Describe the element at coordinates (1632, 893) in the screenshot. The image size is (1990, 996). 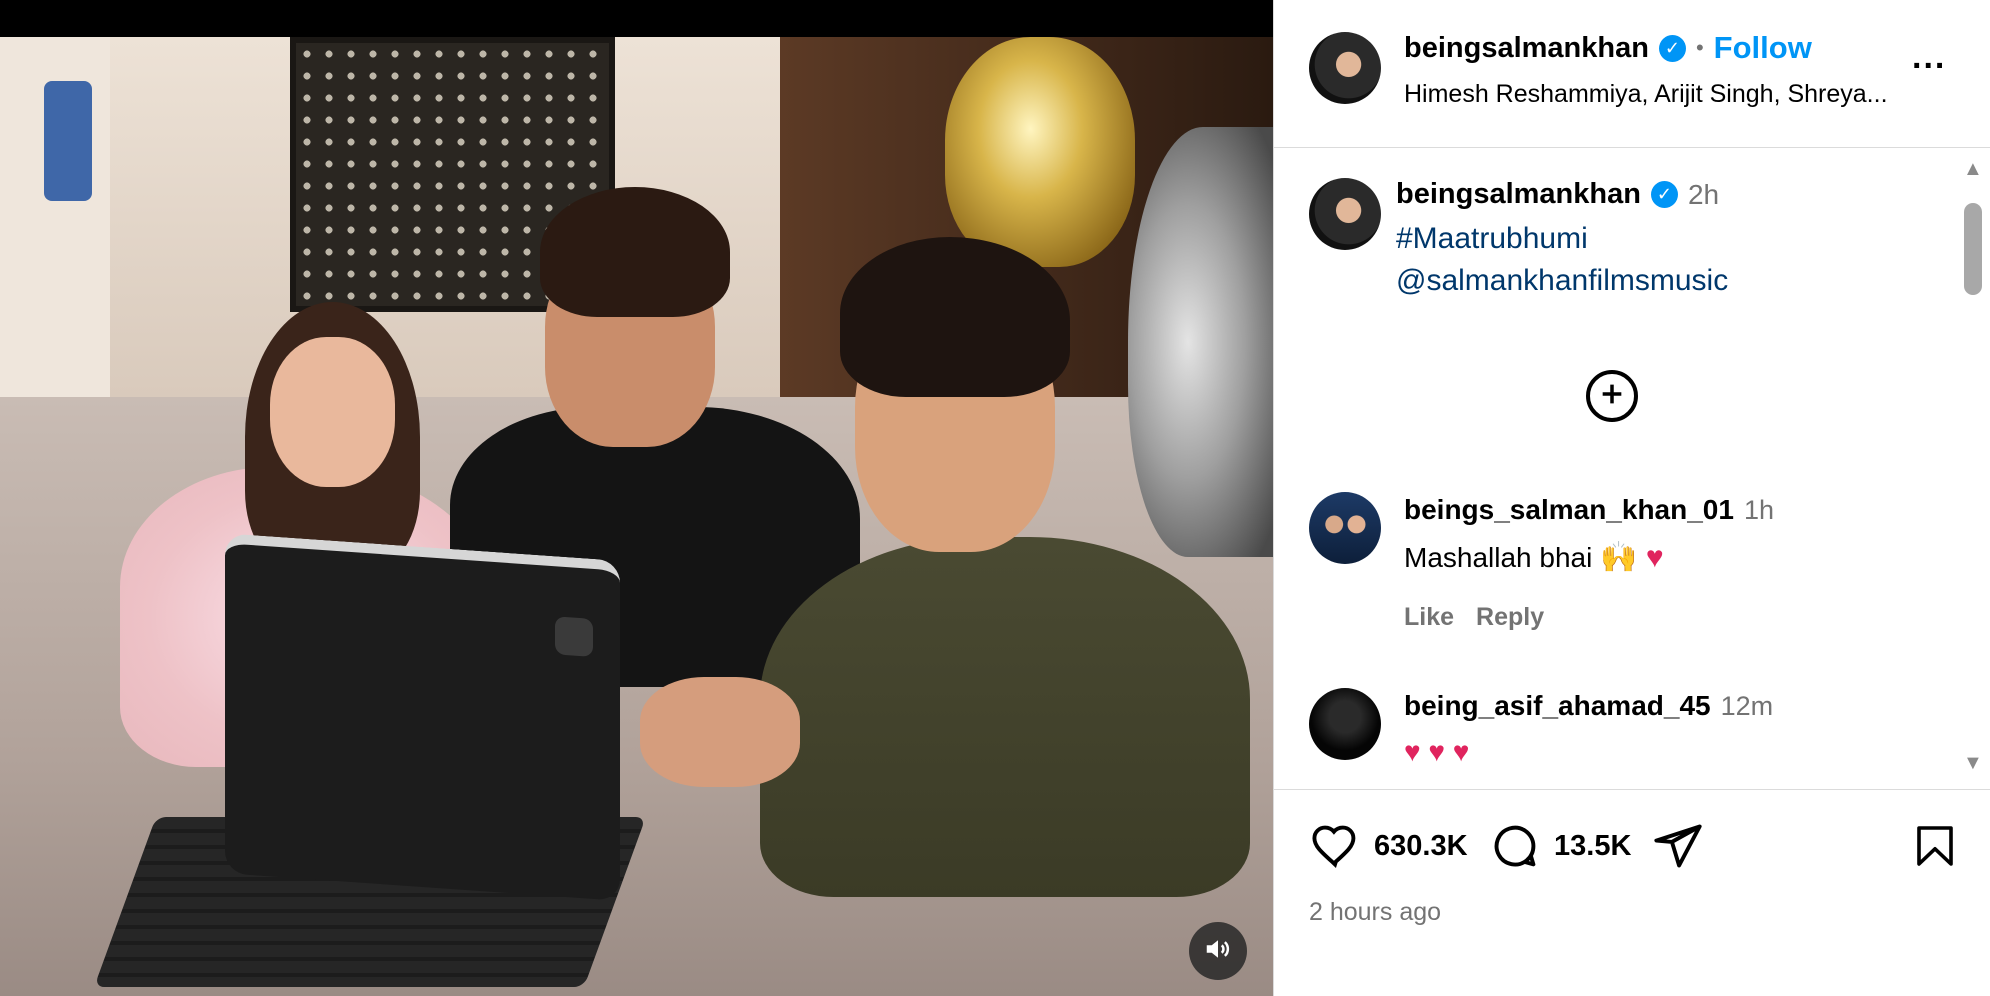
I see `post-actions: 630.3K 13.5K 2 hours ago` at that location.